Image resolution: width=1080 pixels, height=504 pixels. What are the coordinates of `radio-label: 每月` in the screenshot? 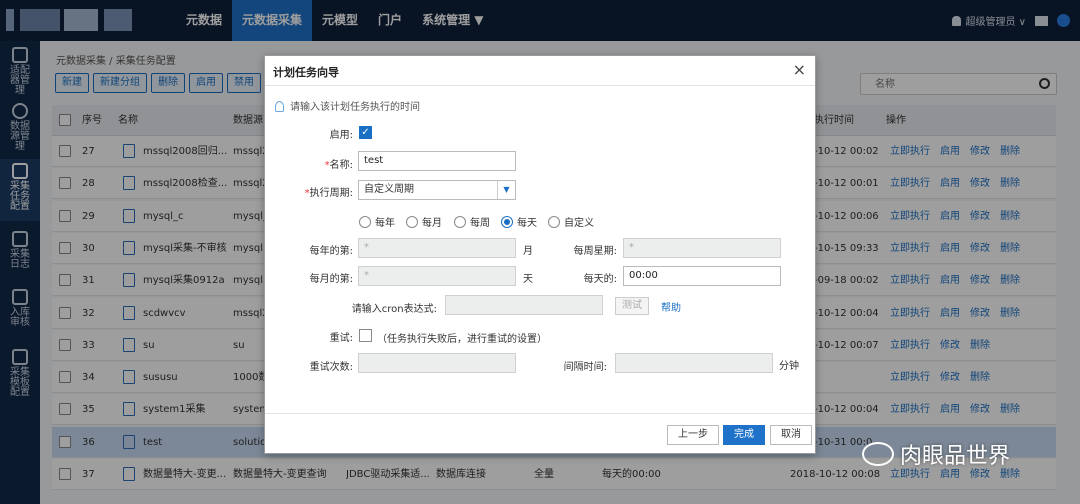 It's located at (432, 223).